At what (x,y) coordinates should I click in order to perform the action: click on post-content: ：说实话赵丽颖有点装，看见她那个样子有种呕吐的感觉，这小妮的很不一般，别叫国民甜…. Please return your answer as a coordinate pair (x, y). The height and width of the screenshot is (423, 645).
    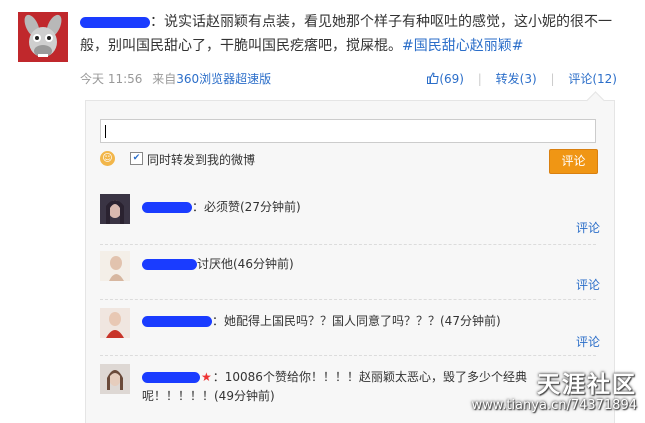
    Looking at the image, I should click on (352, 34).